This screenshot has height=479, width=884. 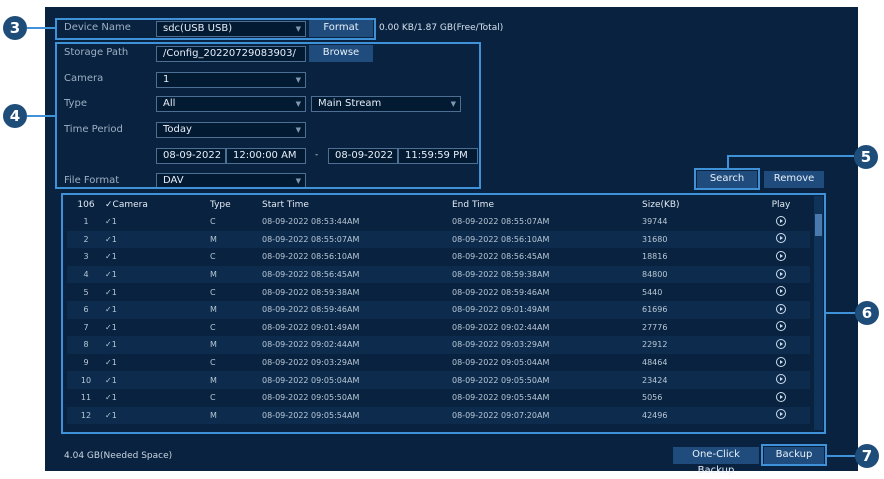 I want to click on row-size: 48464, so click(x=697, y=362).